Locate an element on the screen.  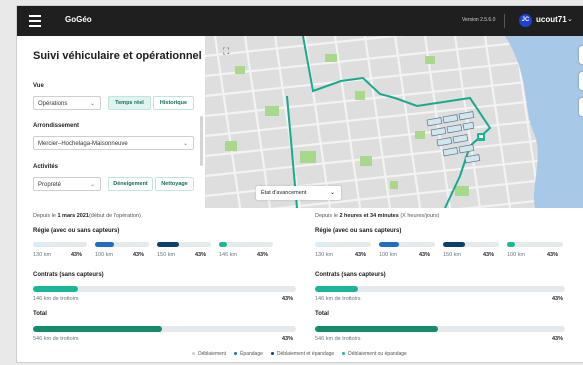
menu-icon is located at coordinates (35, 21).